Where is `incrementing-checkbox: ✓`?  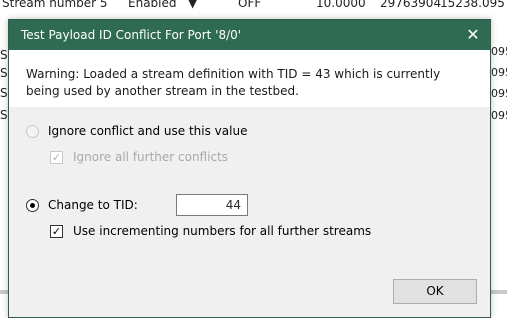
incrementing-checkbox: ✓ is located at coordinates (56, 231).